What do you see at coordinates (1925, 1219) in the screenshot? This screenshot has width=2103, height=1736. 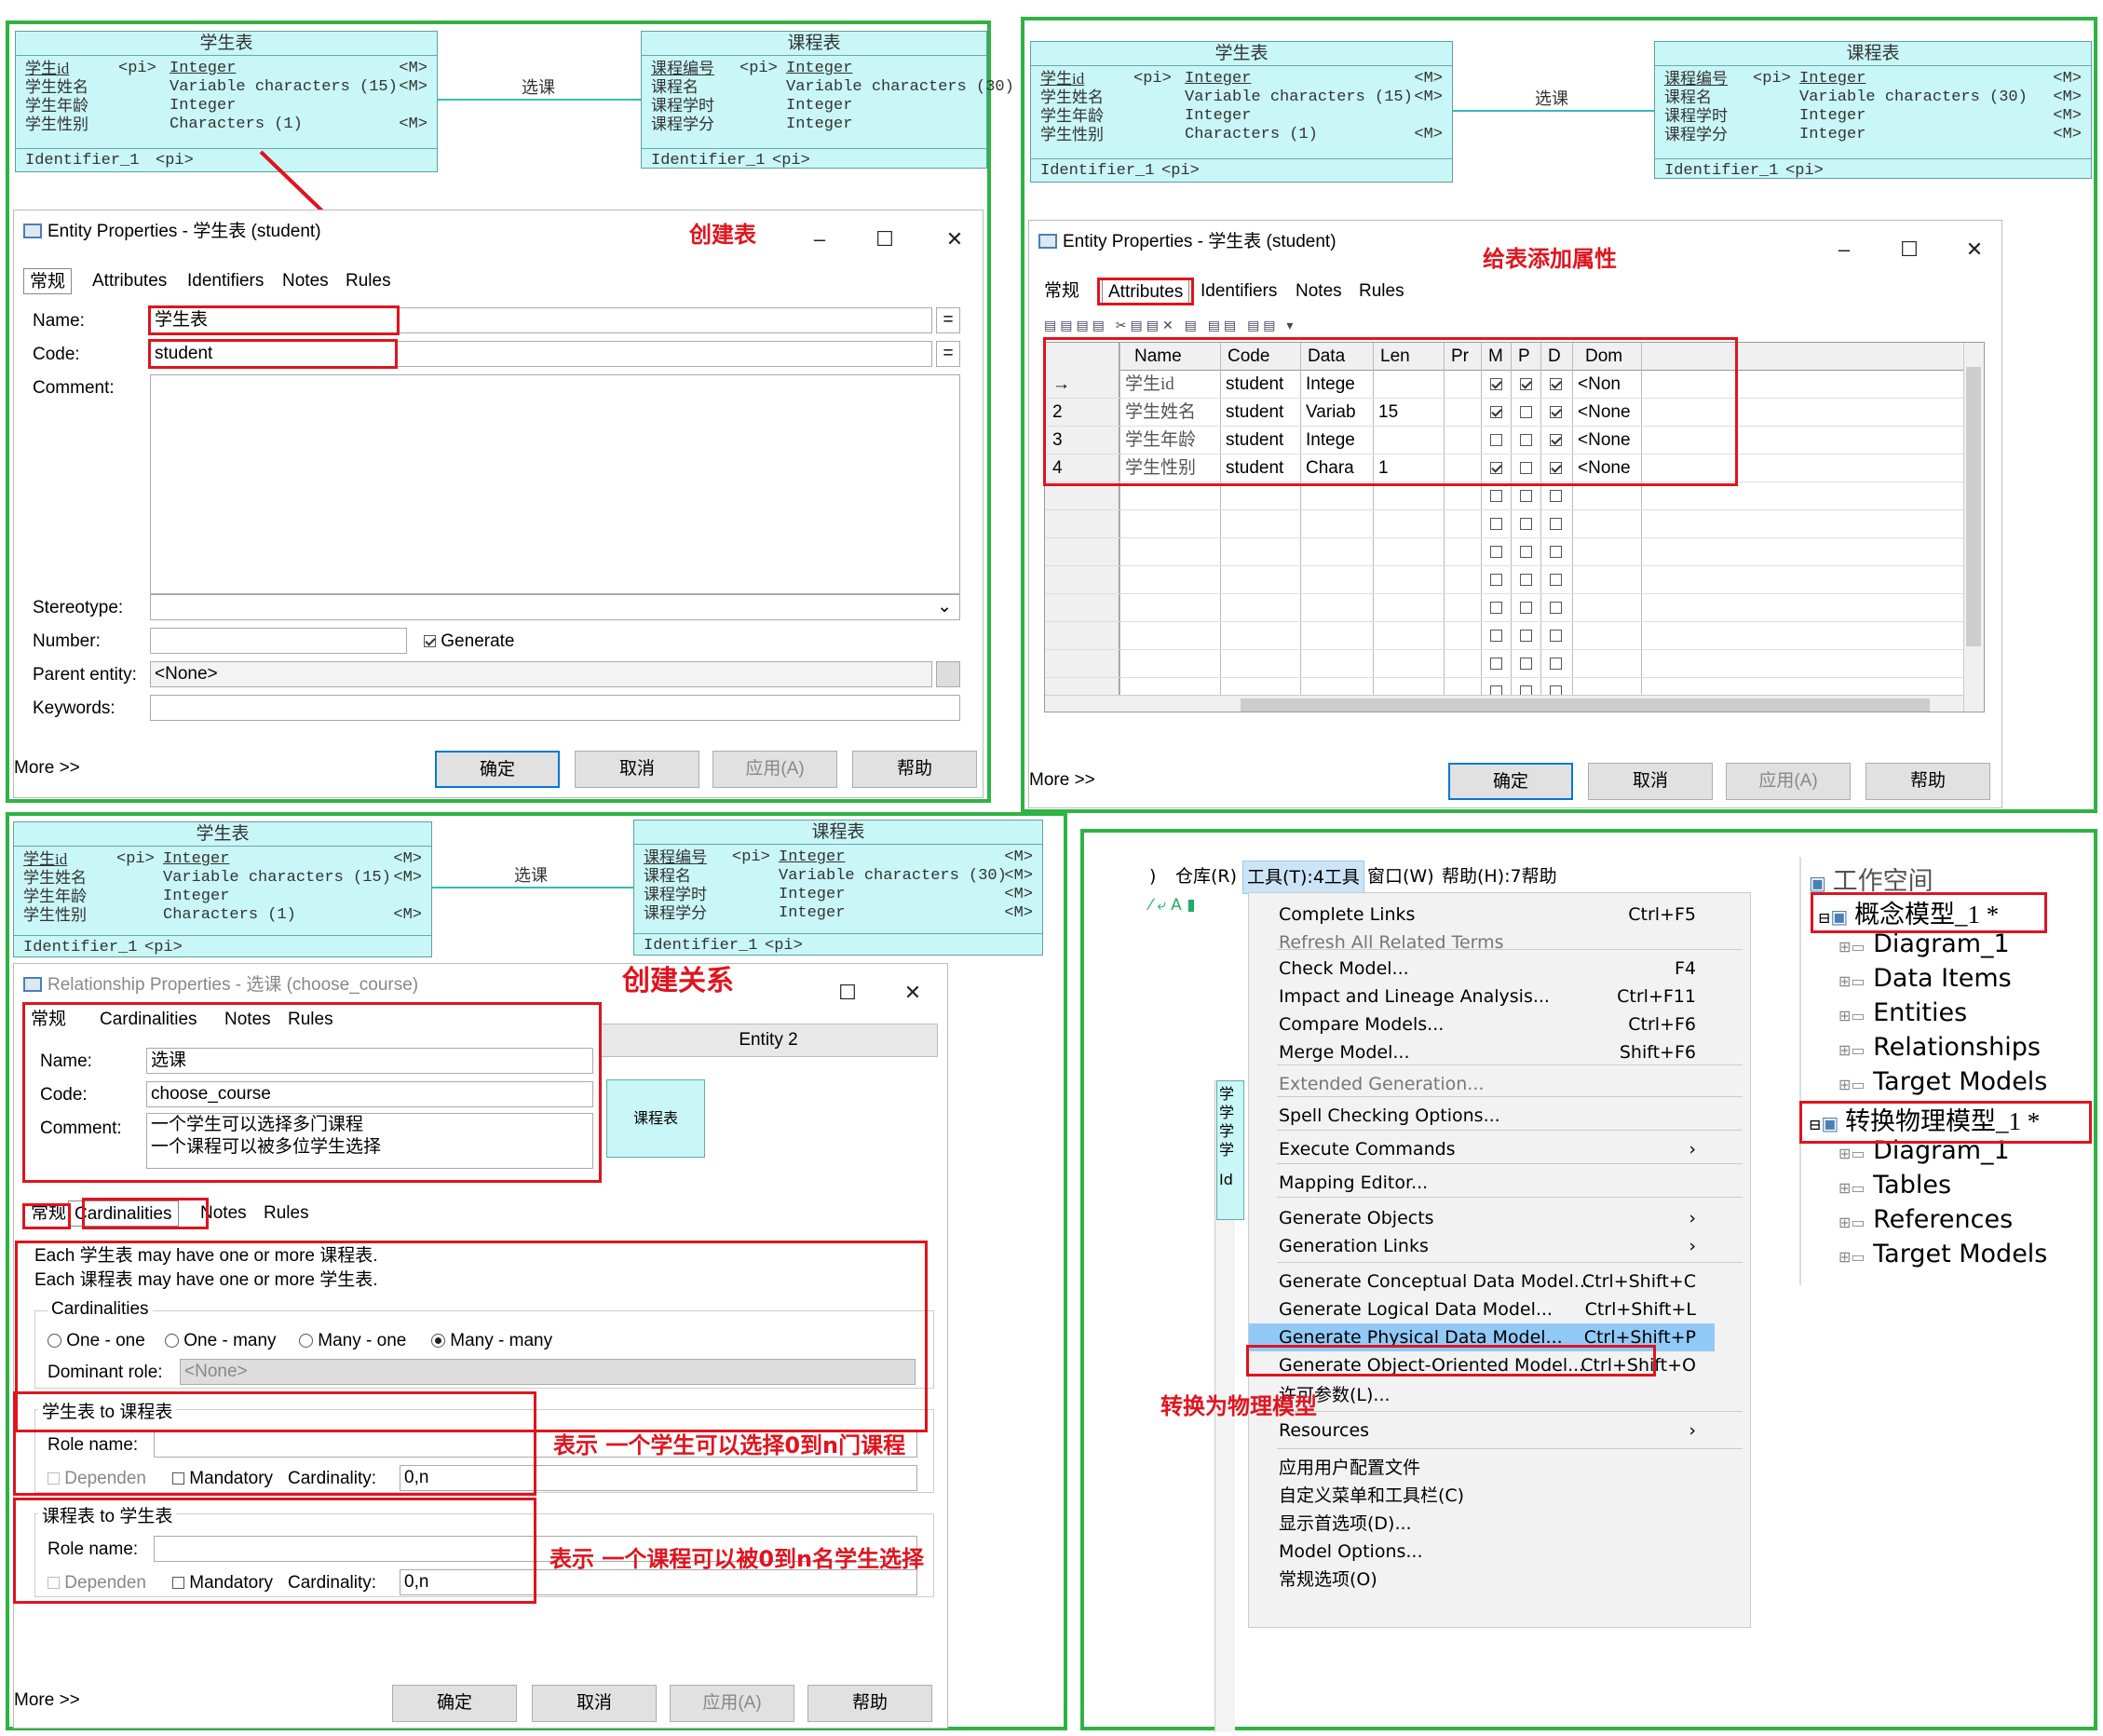 I see `tree-item: ⊞▭ References` at bounding box center [1925, 1219].